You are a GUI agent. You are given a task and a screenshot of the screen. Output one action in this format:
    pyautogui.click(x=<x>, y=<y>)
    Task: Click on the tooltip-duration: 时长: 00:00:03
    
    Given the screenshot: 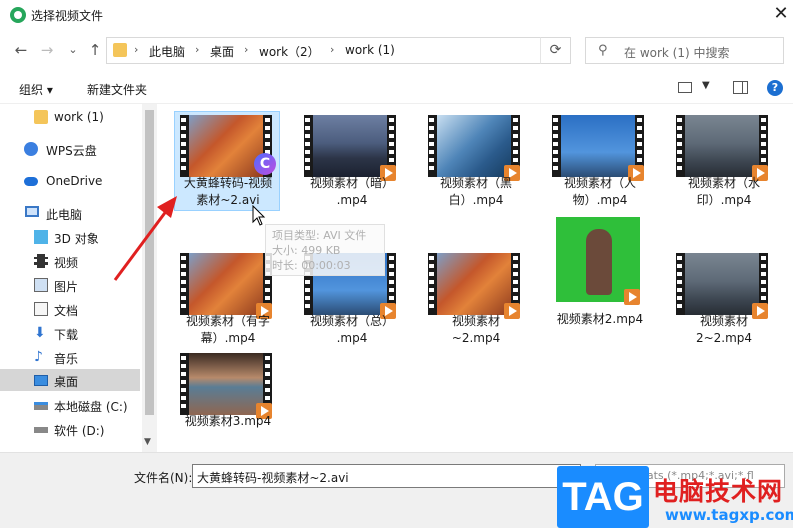 What is the action you would take?
    pyautogui.click(x=311, y=265)
    